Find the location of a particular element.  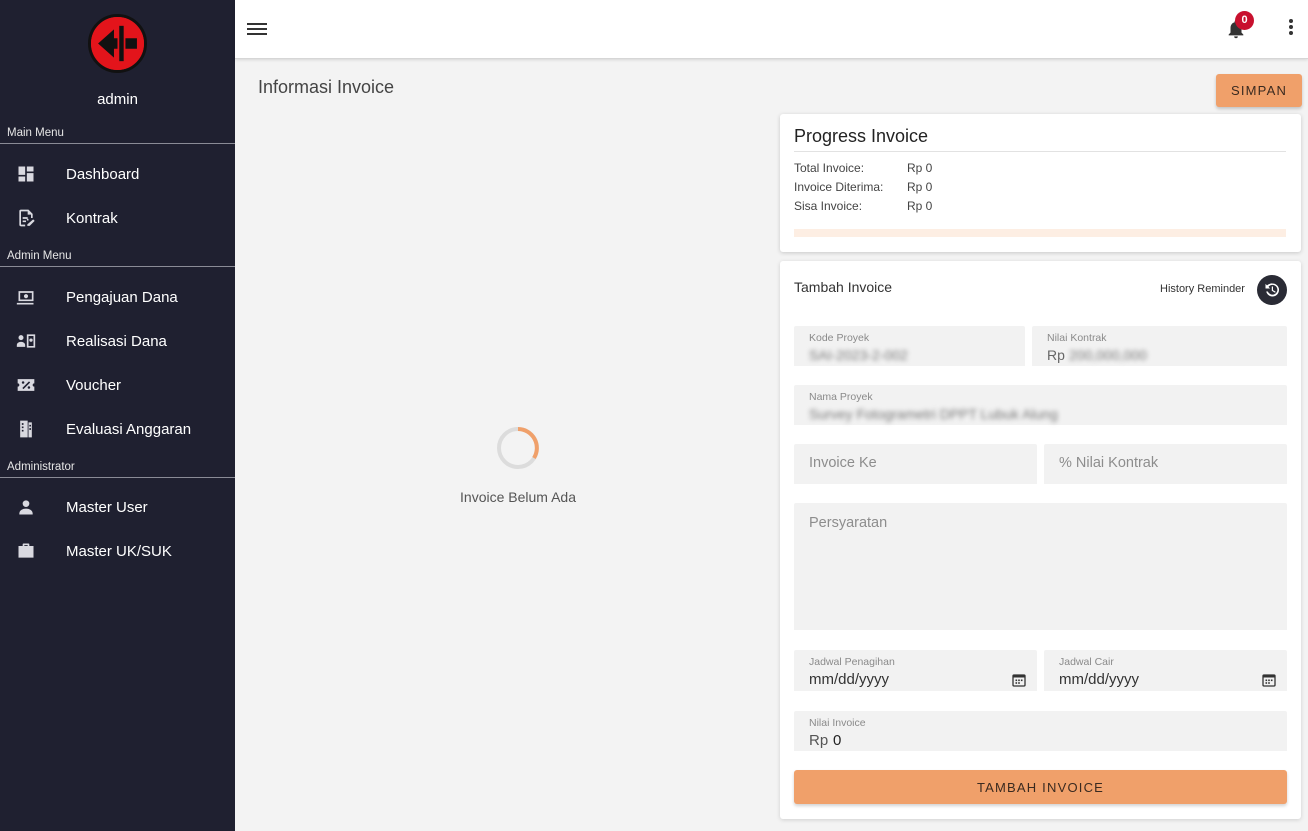

sidebar-item-kontrak: Kontrak is located at coordinates (117, 218).